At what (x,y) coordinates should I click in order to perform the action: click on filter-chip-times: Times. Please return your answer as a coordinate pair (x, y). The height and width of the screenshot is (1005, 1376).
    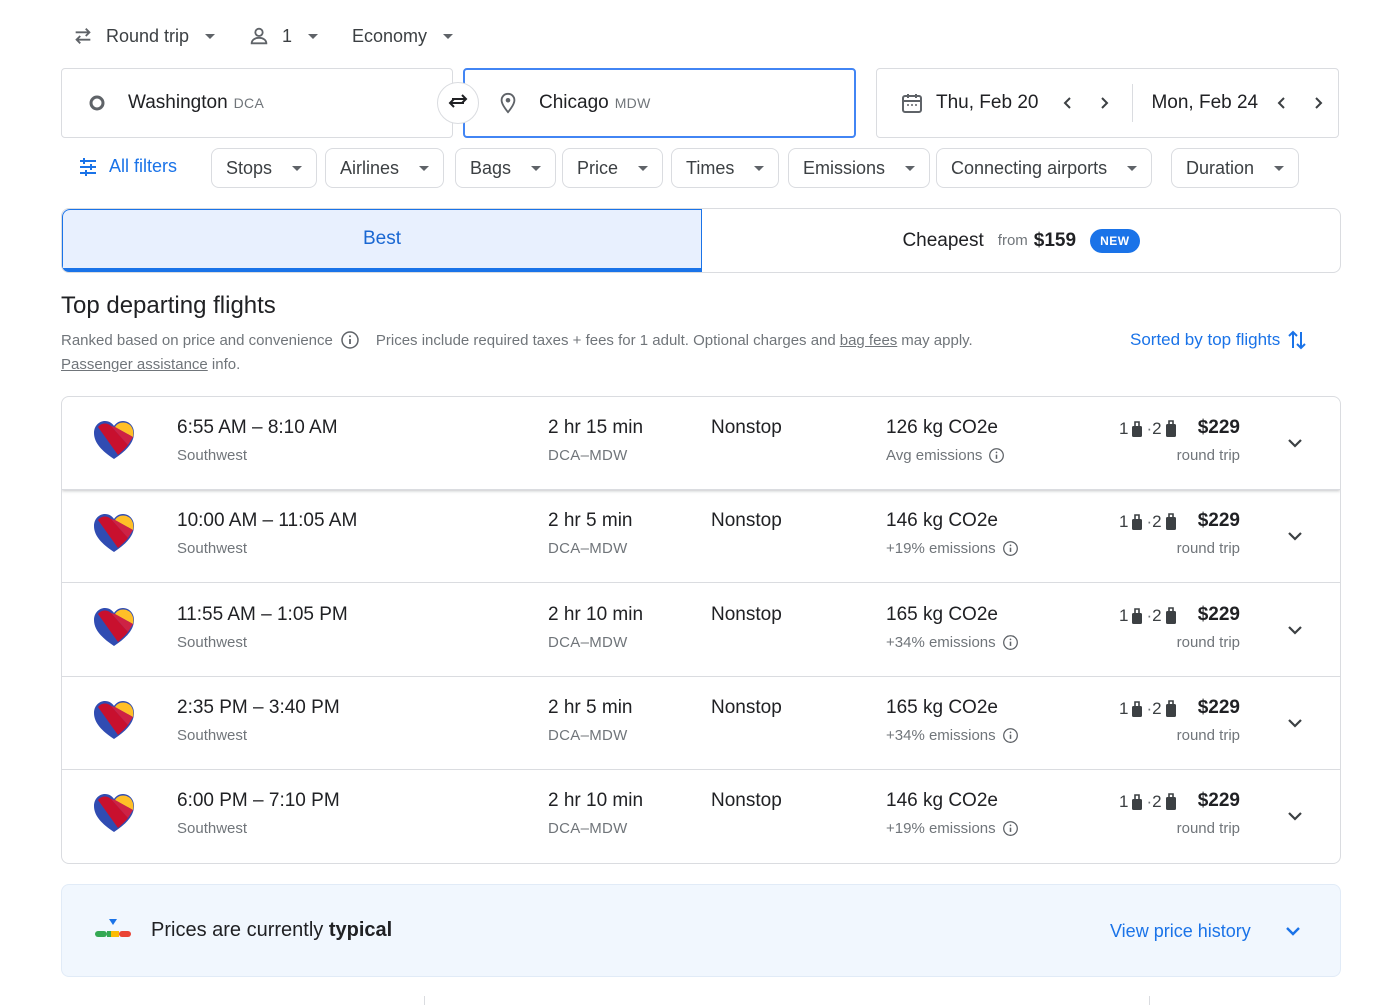
    Looking at the image, I should click on (725, 168).